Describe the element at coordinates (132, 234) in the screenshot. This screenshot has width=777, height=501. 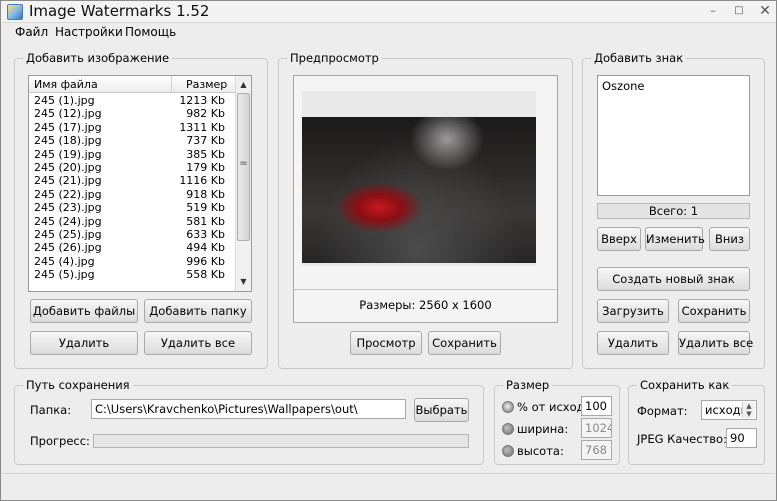
I see `file-row: 245 (25).jpg 633 Kb` at that location.